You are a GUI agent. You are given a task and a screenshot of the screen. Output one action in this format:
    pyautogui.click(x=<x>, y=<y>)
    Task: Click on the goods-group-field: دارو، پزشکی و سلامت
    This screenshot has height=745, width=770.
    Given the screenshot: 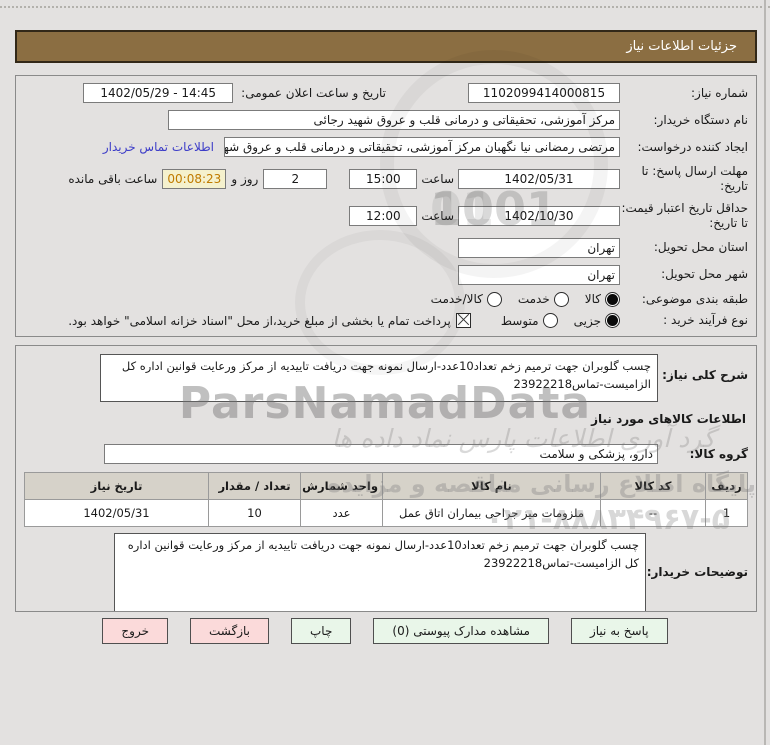 What is the action you would take?
    pyautogui.click(x=381, y=454)
    